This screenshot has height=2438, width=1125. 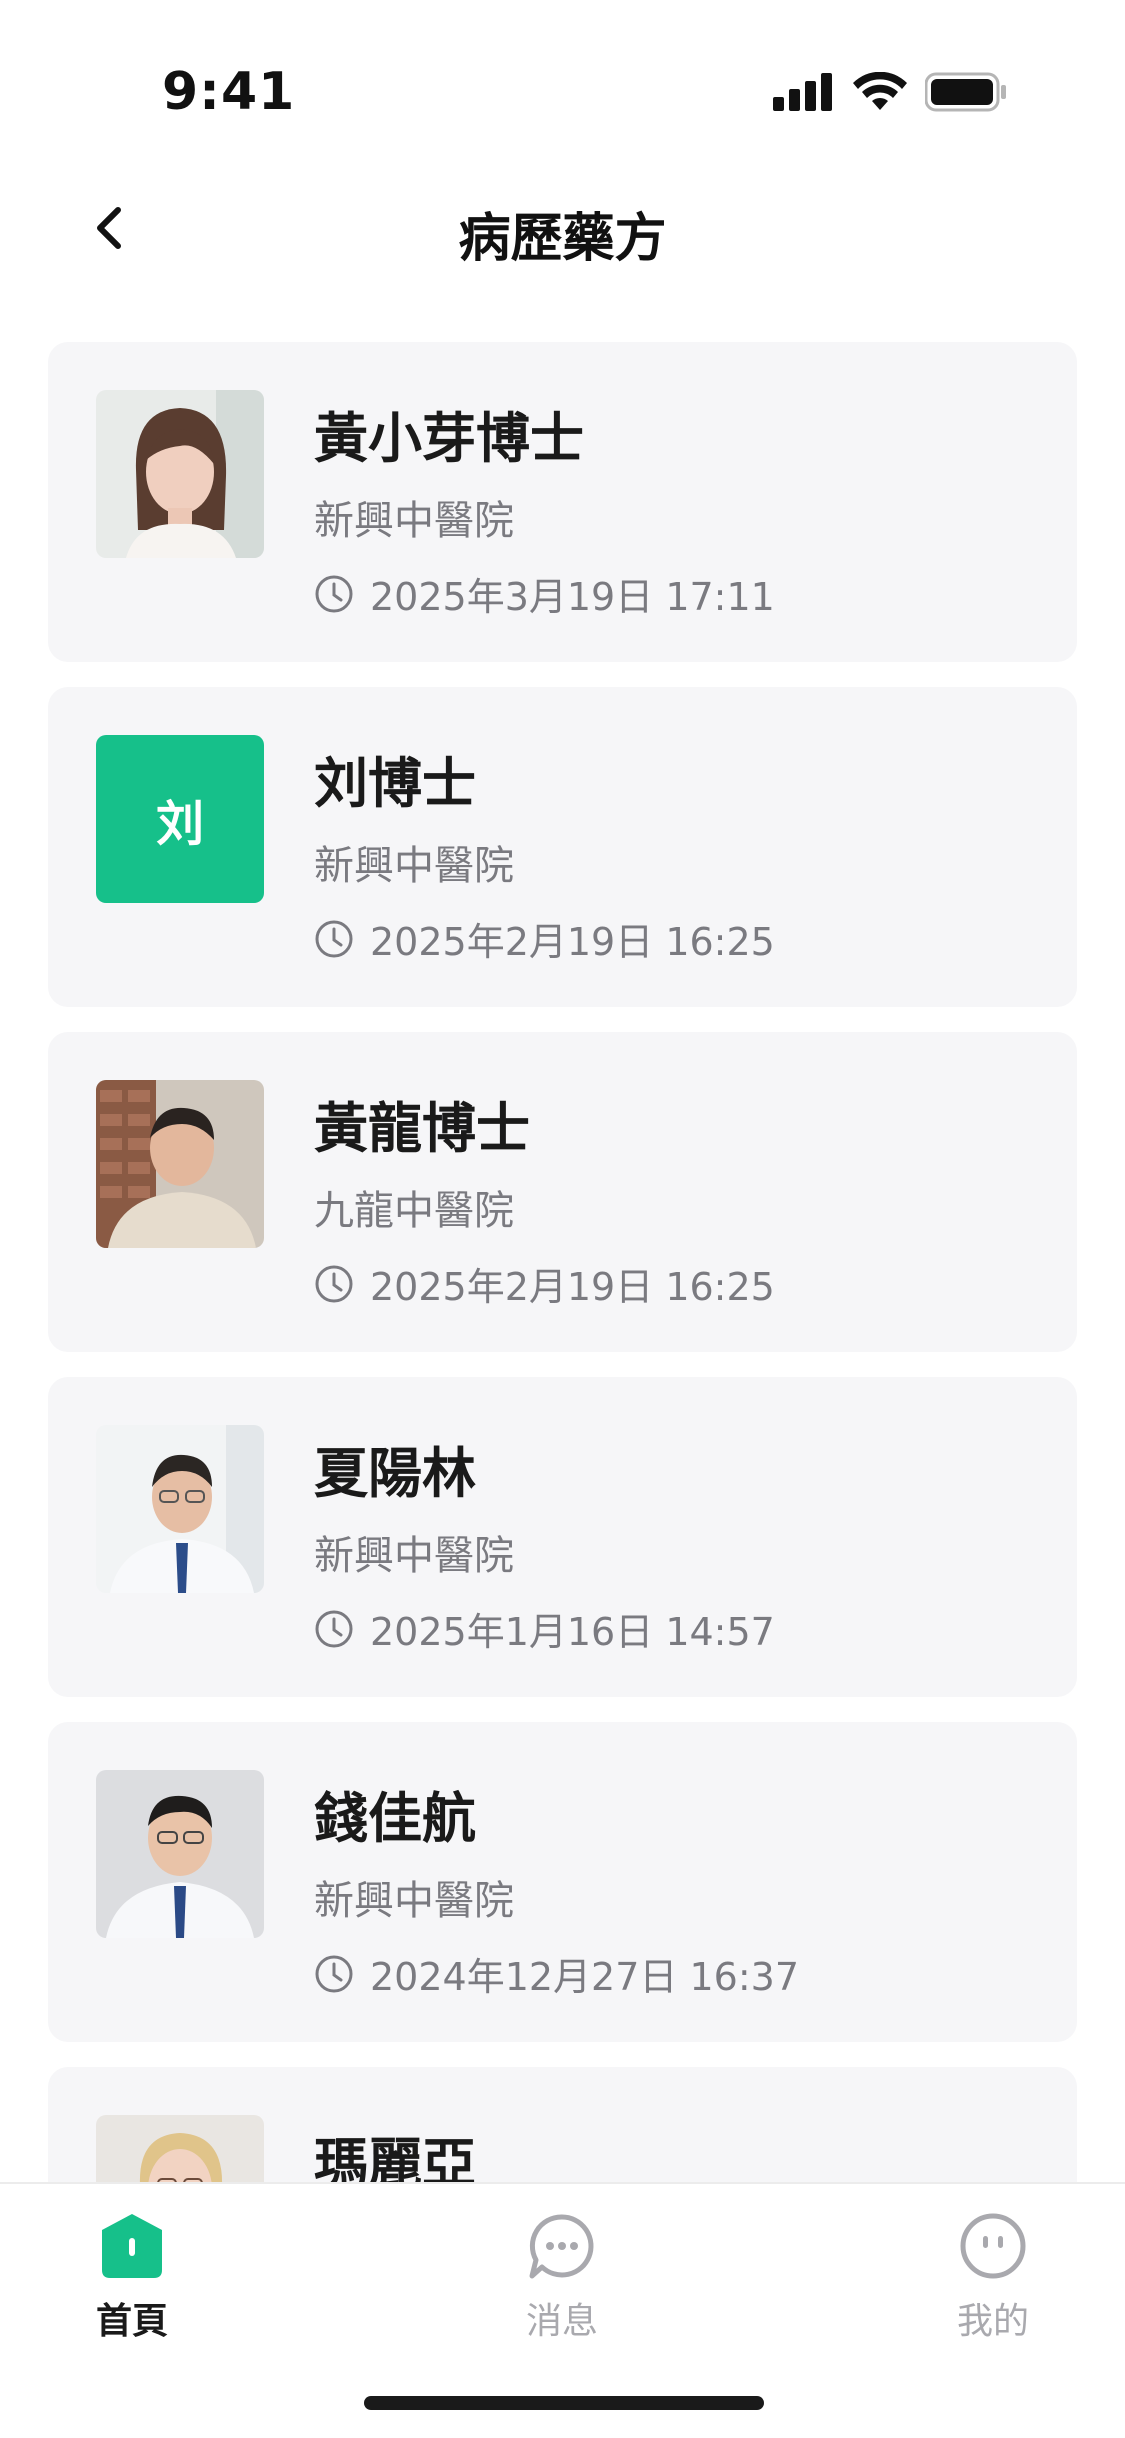 I want to click on tab-messages-label: 消息, so click(x=561, y=2321).